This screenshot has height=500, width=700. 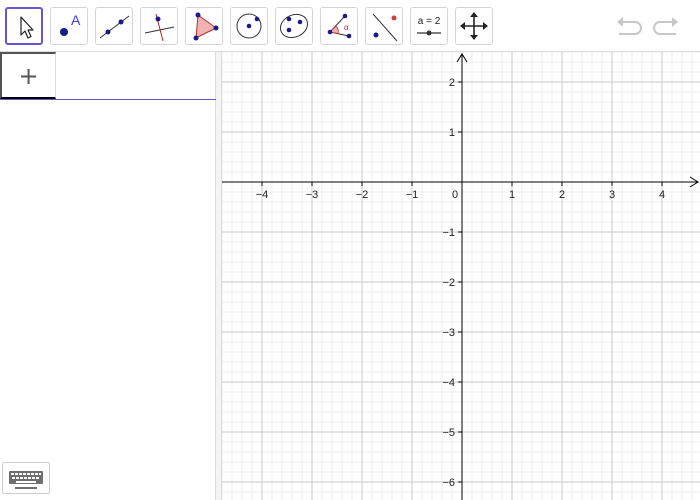 I want to click on x-tick-label: −2, so click(x=362, y=195).